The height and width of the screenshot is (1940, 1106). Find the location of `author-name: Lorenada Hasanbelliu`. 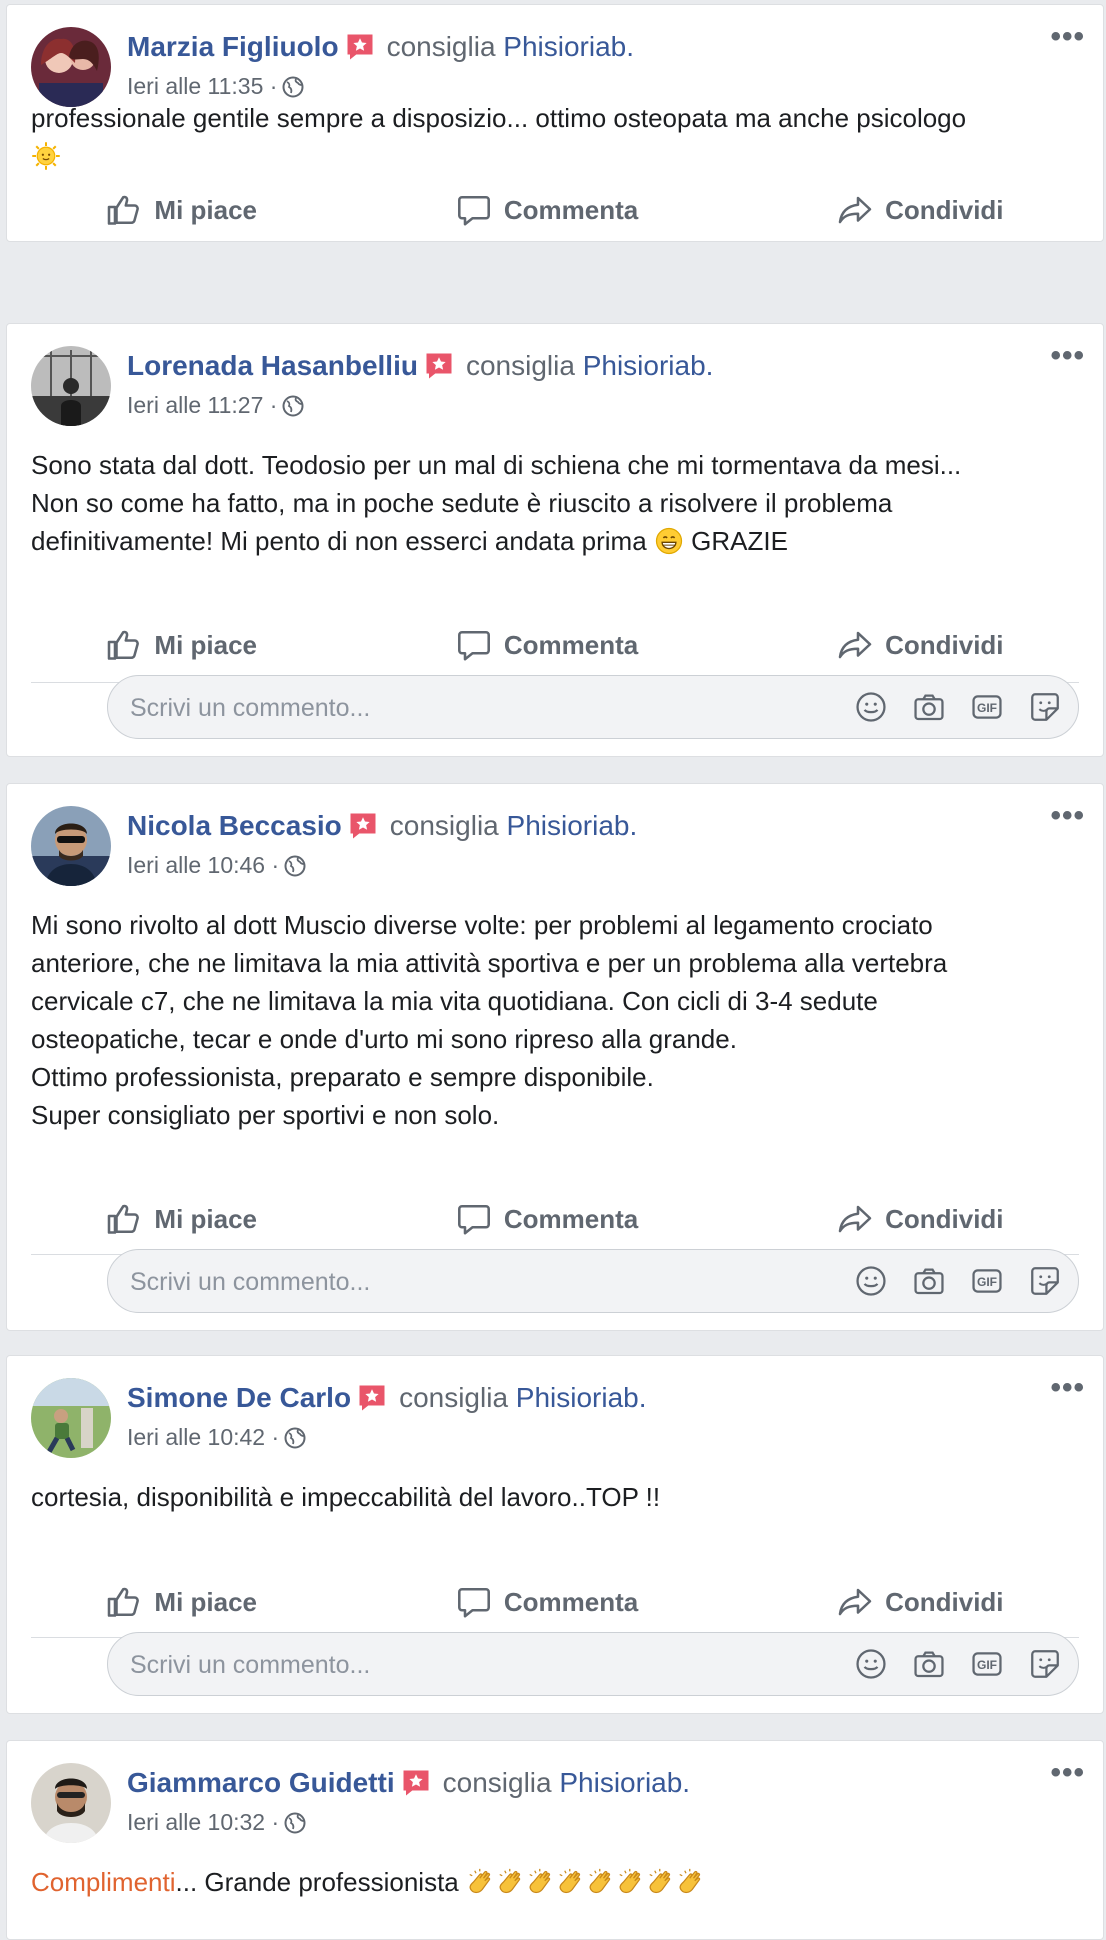

author-name: Lorenada Hasanbelliu is located at coordinates (272, 365).